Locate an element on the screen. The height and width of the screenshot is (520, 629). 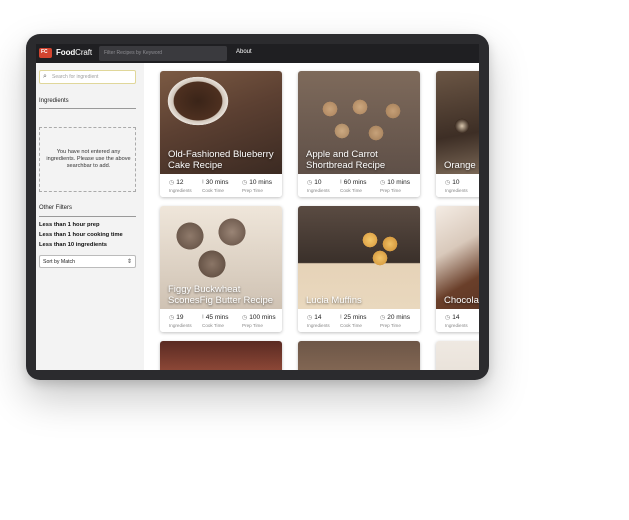
recipe-stats: ◷ 14 Ingredients is located at coordinates (457, 320).